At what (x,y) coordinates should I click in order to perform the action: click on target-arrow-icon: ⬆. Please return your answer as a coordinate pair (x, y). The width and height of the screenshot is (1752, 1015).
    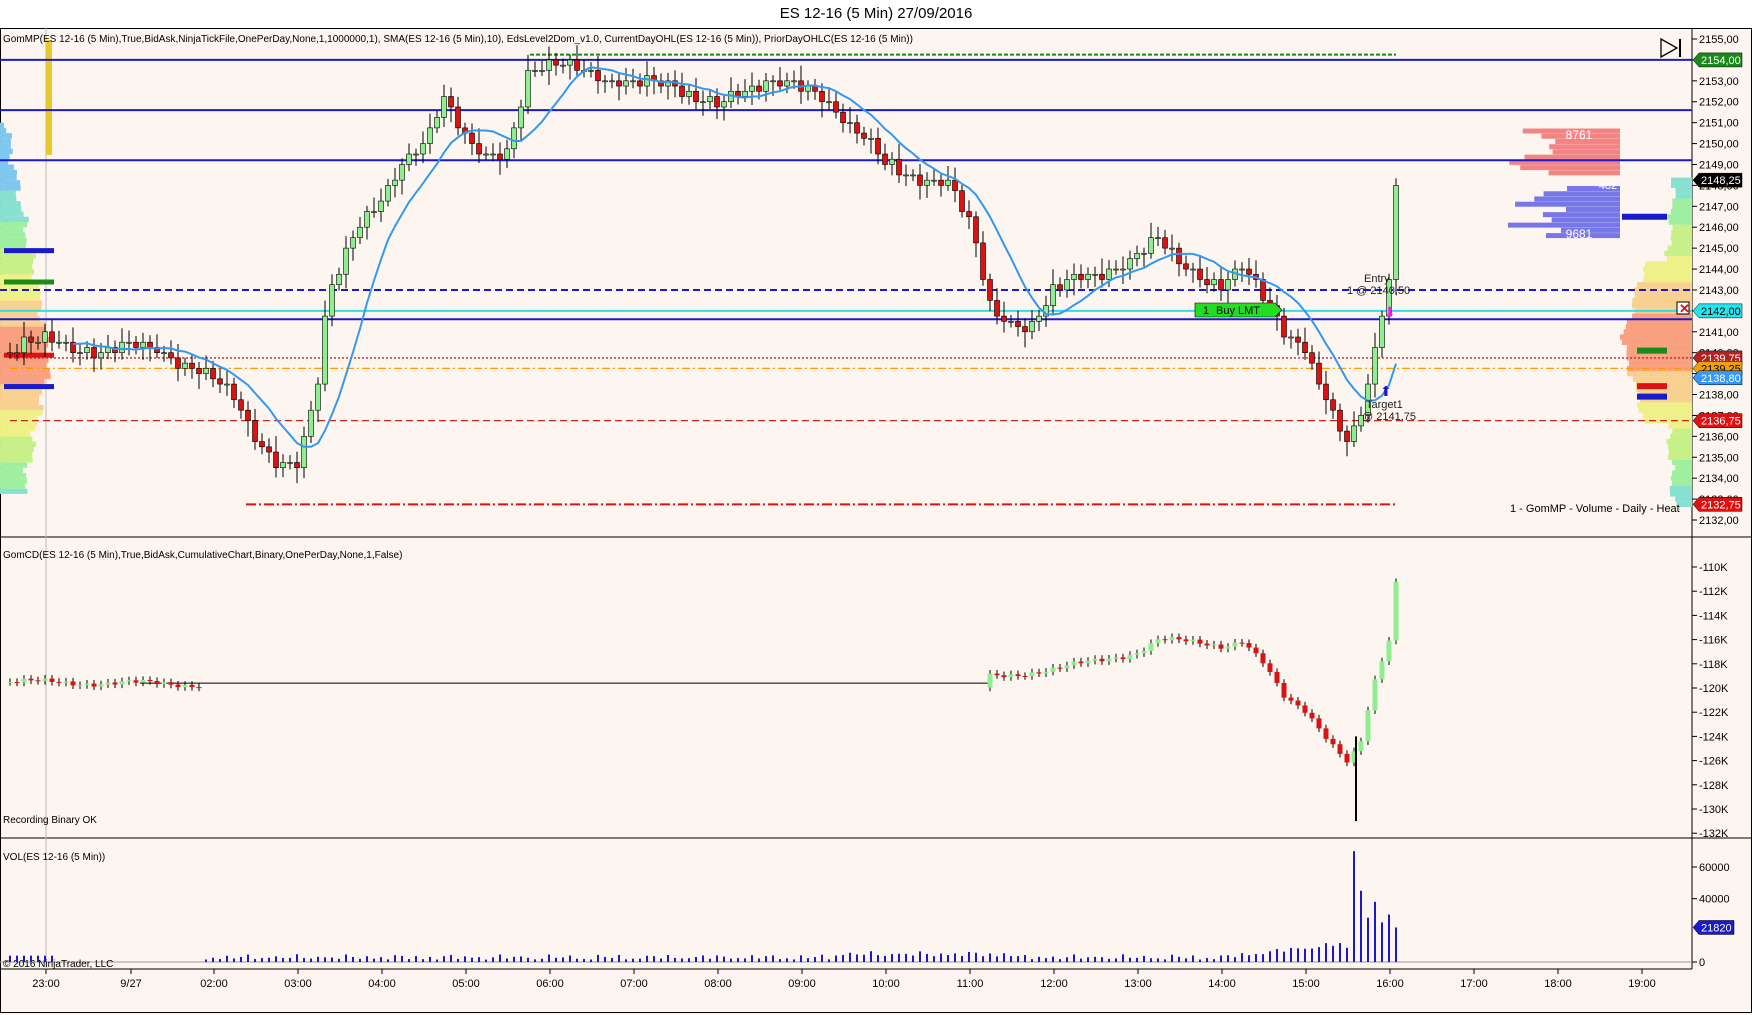
    Looking at the image, I should click on (1386, 391).